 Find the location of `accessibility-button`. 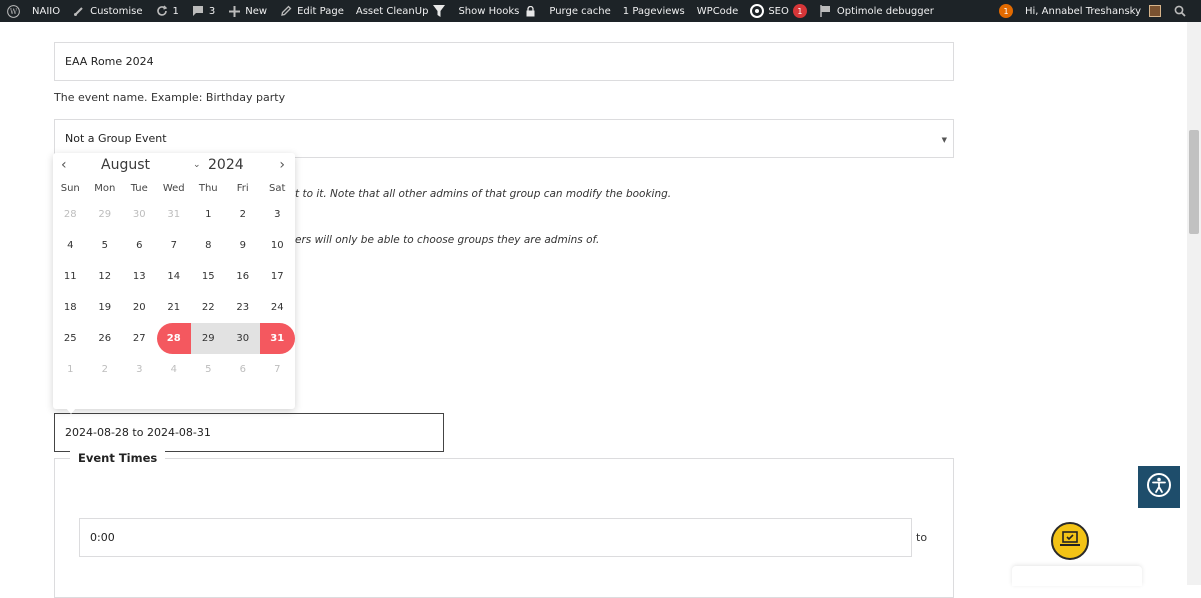

accessibility-button is located at coordinates (1159, 487).